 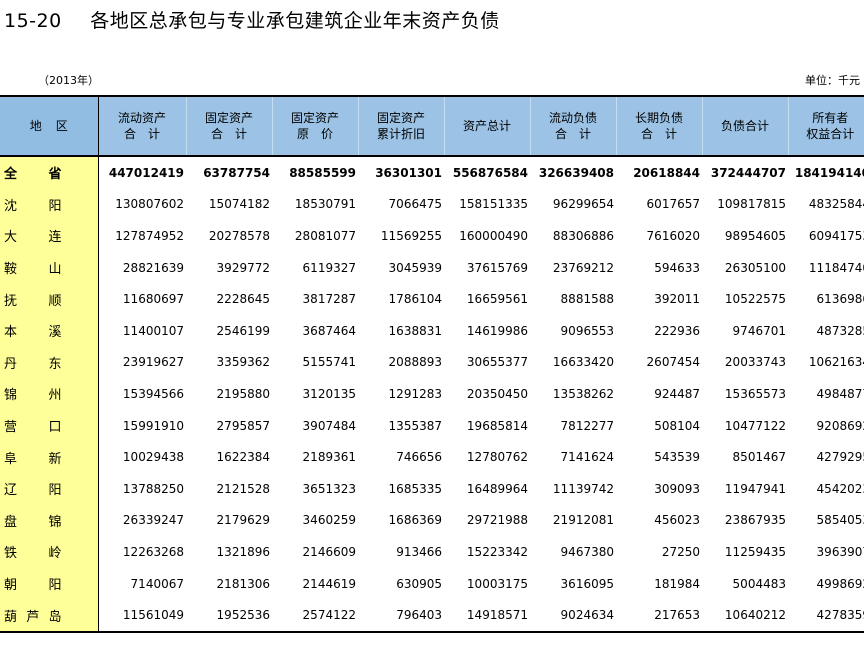 I want to click on value-cell: 14619986, so click(x=497, y=330).